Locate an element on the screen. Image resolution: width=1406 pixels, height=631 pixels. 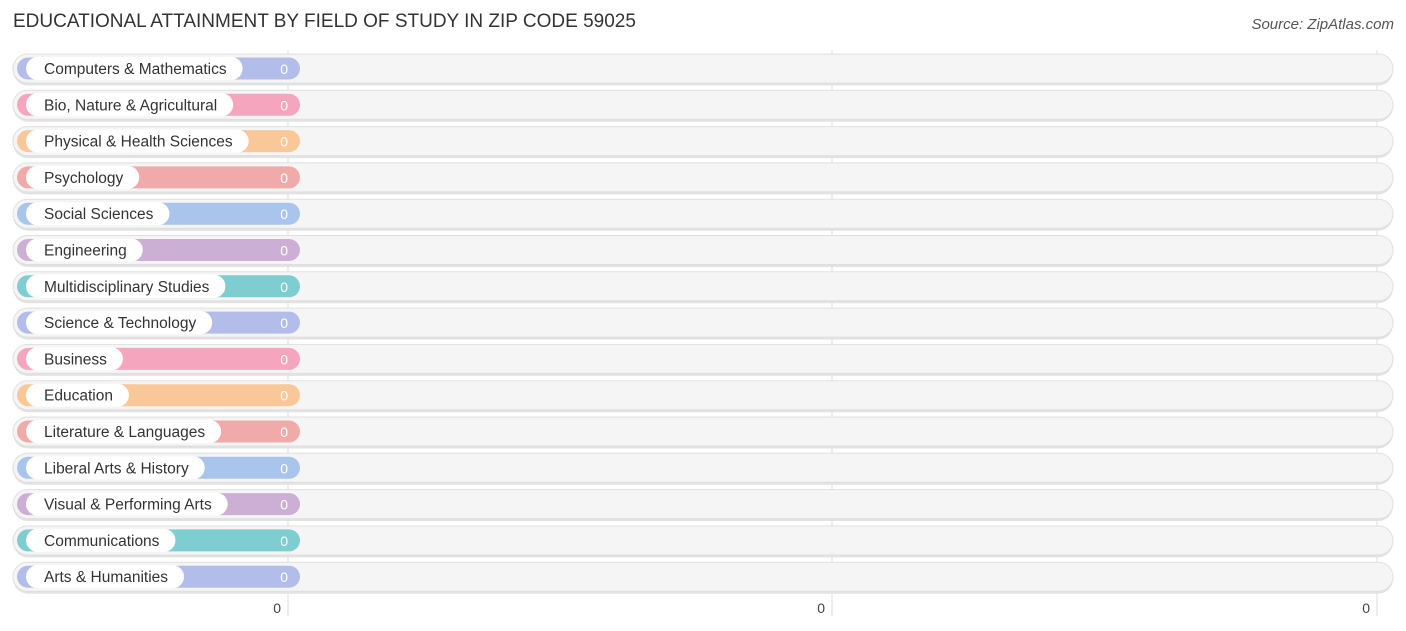
category-label: Business is located at coordinates (75, 359).